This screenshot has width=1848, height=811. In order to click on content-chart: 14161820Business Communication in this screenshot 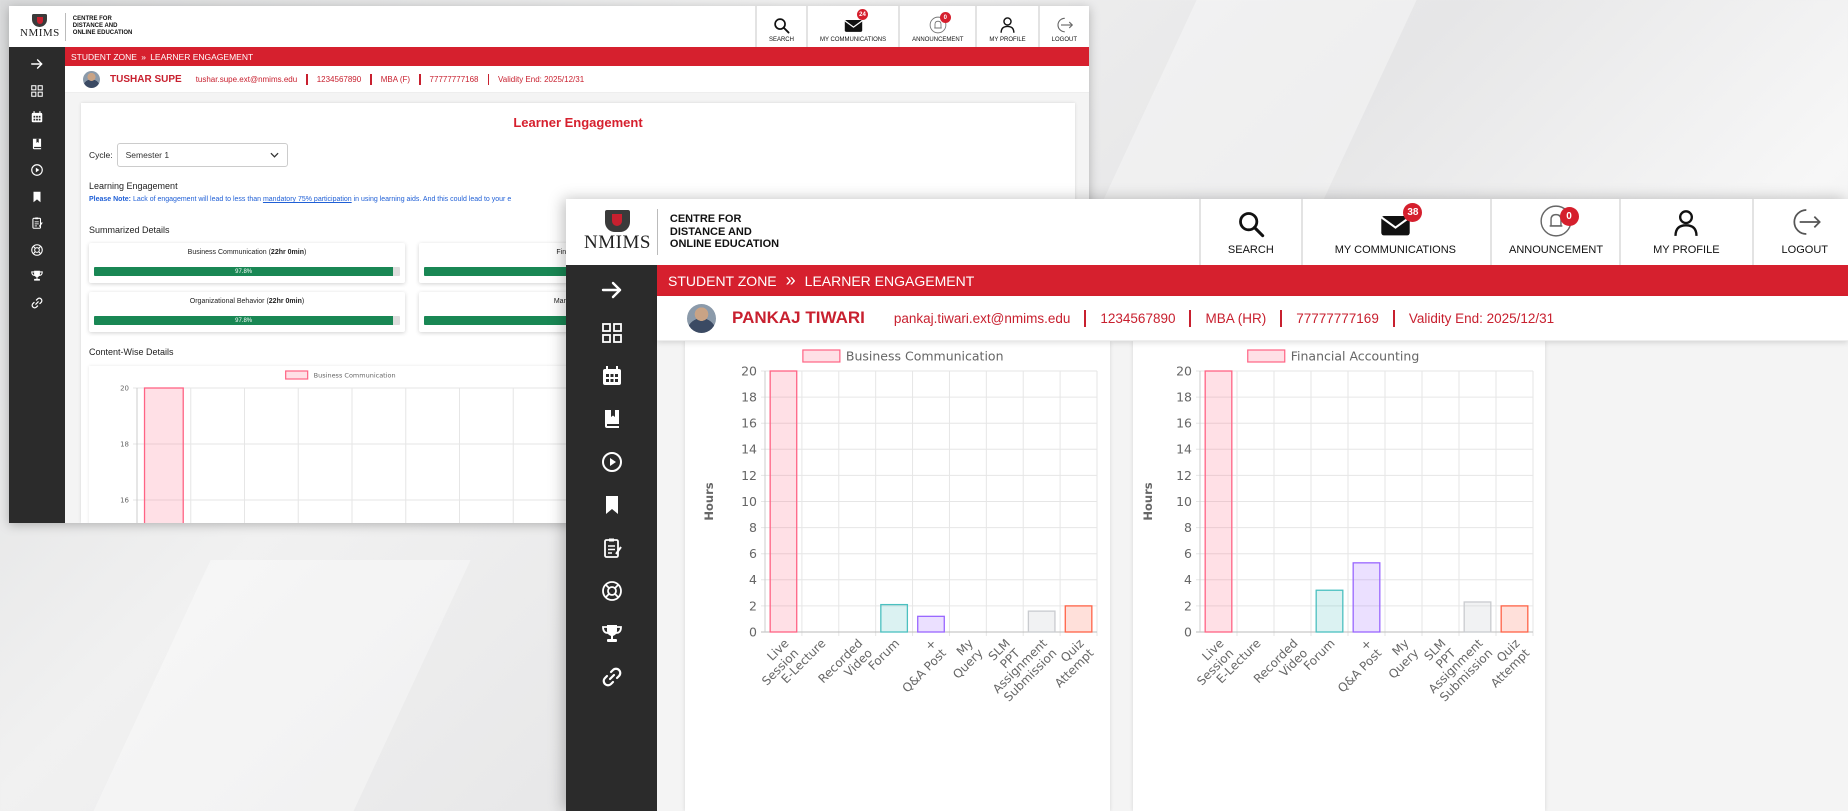, I will do `click(329, 444)`.